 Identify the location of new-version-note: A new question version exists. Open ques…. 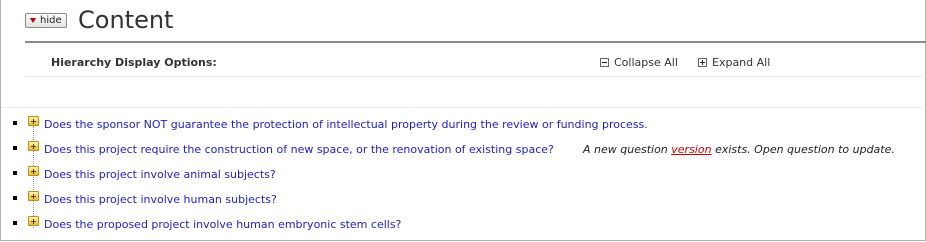
(739, 149).